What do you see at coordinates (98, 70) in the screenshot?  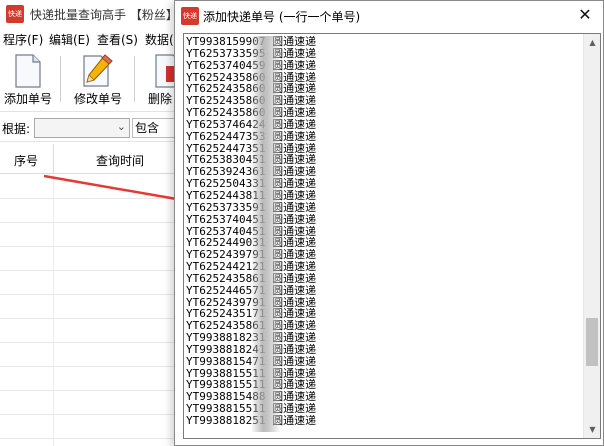 I see `edit-pencil-icon` at bounding box center [98, 70].